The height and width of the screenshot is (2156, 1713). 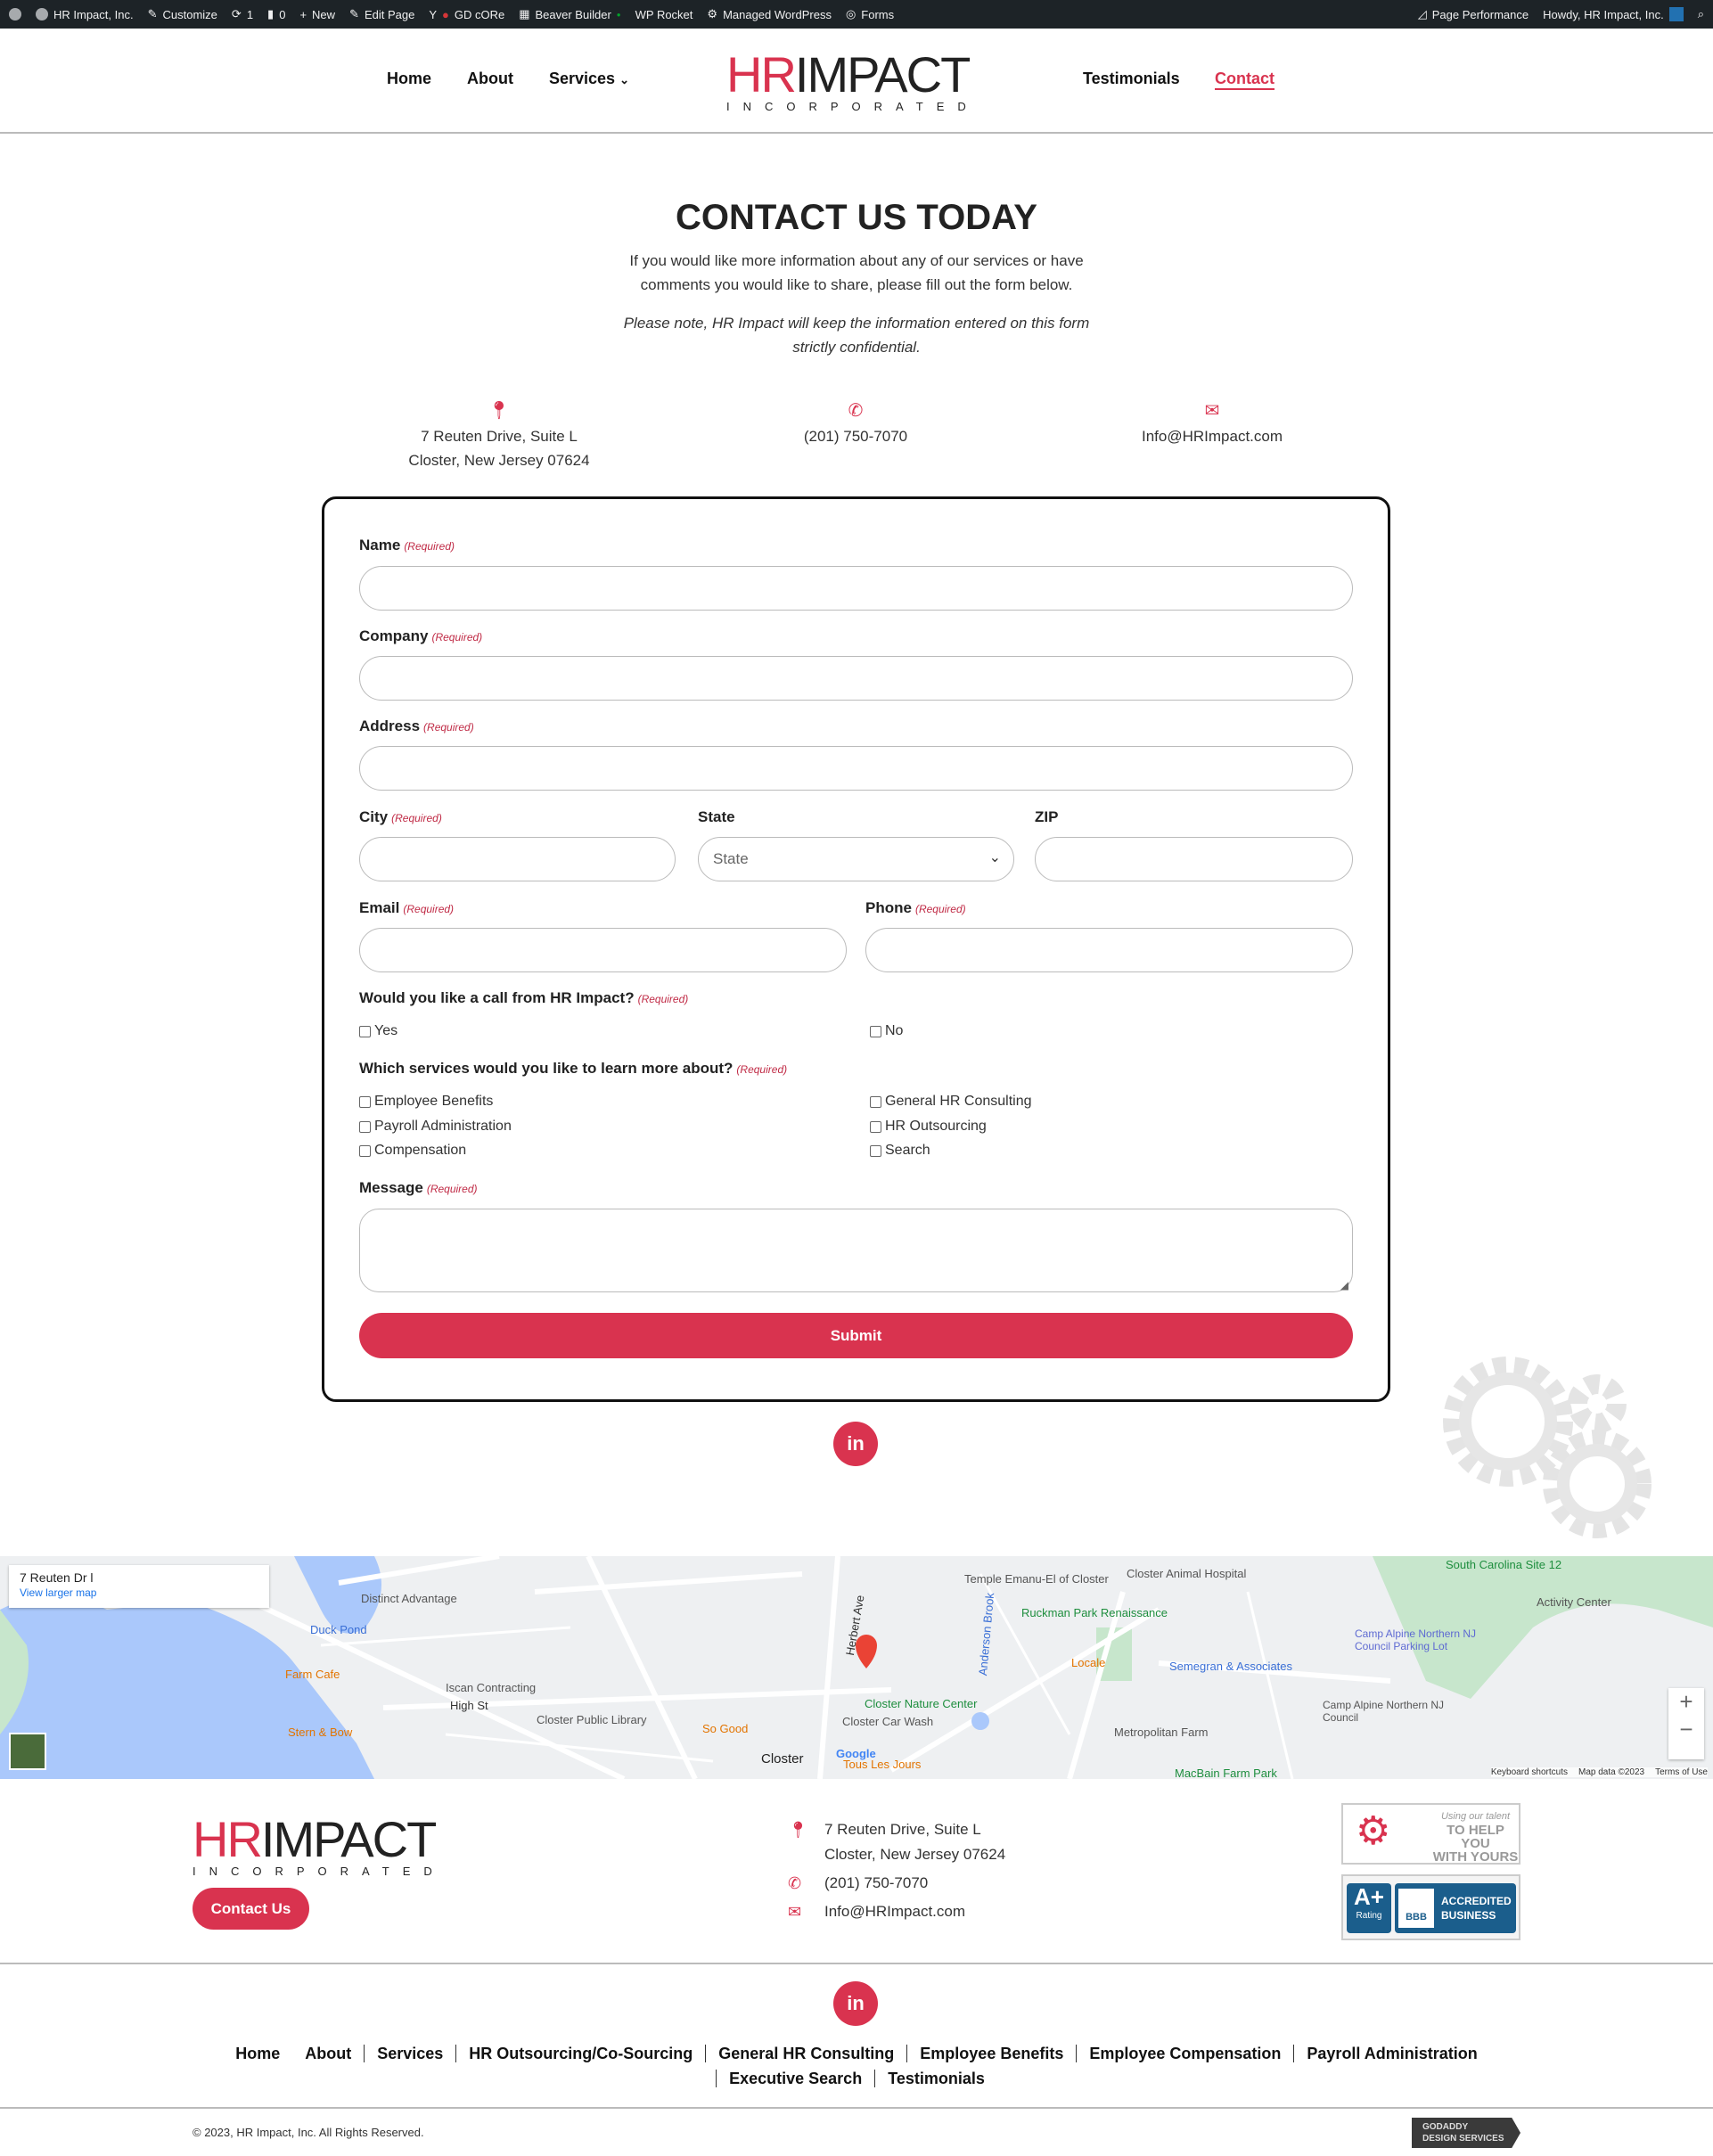 I want to click on footer-phone: (201) 750-7070, so click(x=876, y=1883).